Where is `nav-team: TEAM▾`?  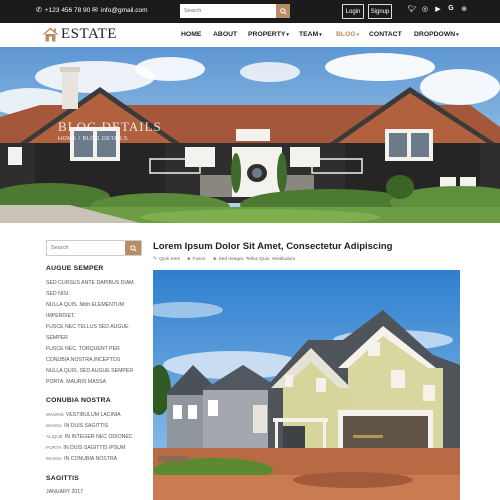 nav-team: TEAM▾ is located at coordinates (310, 34).